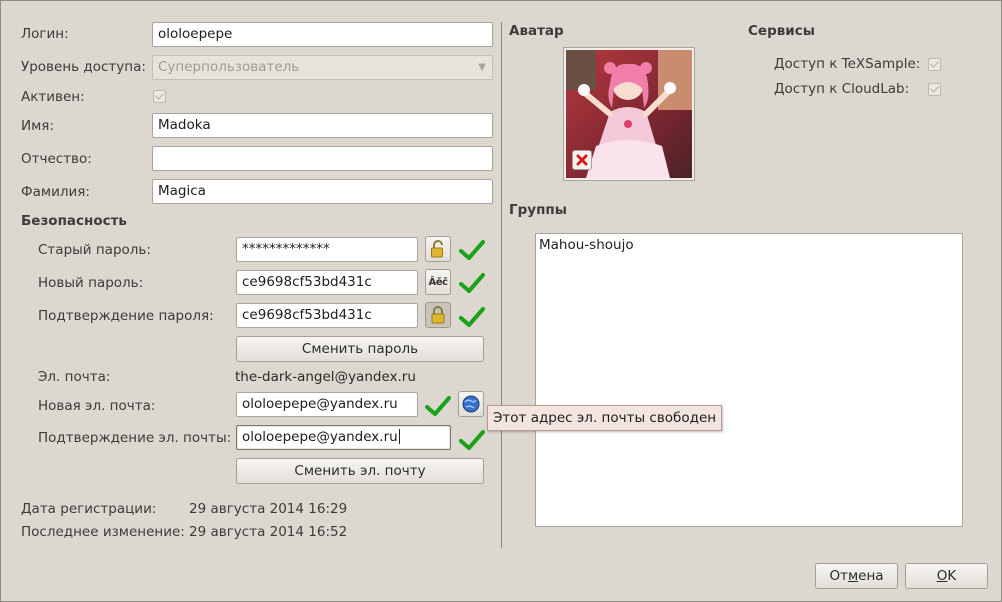  Describe the element at coordinates (952, 576) in the screenshot. I see `ok-label-post: K` at that location.